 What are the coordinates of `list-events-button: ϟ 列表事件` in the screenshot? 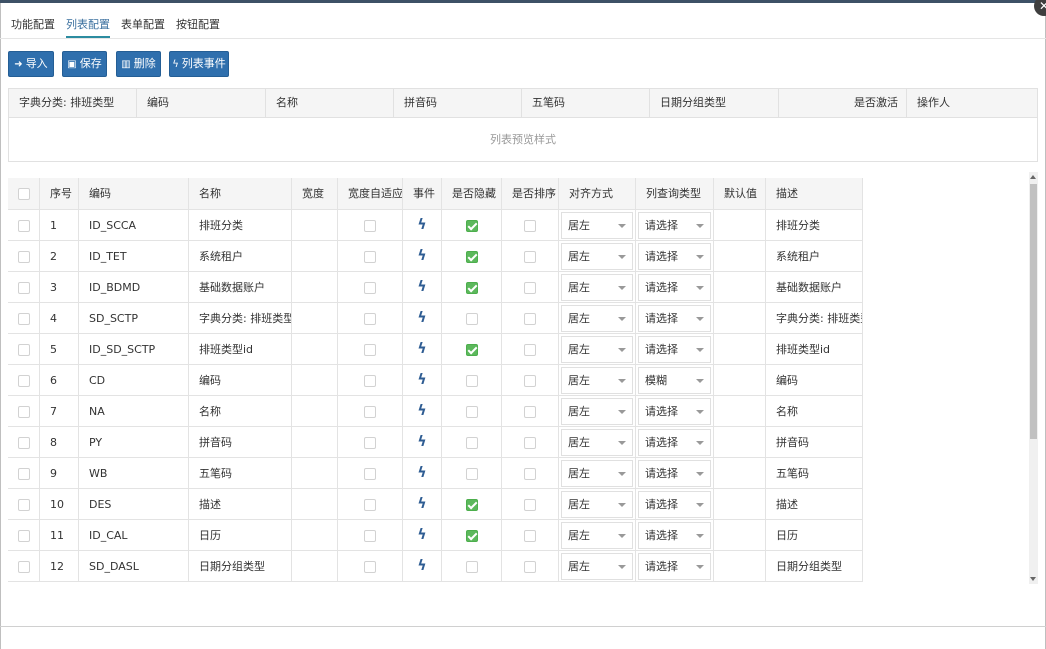 It's located at (199, 64).